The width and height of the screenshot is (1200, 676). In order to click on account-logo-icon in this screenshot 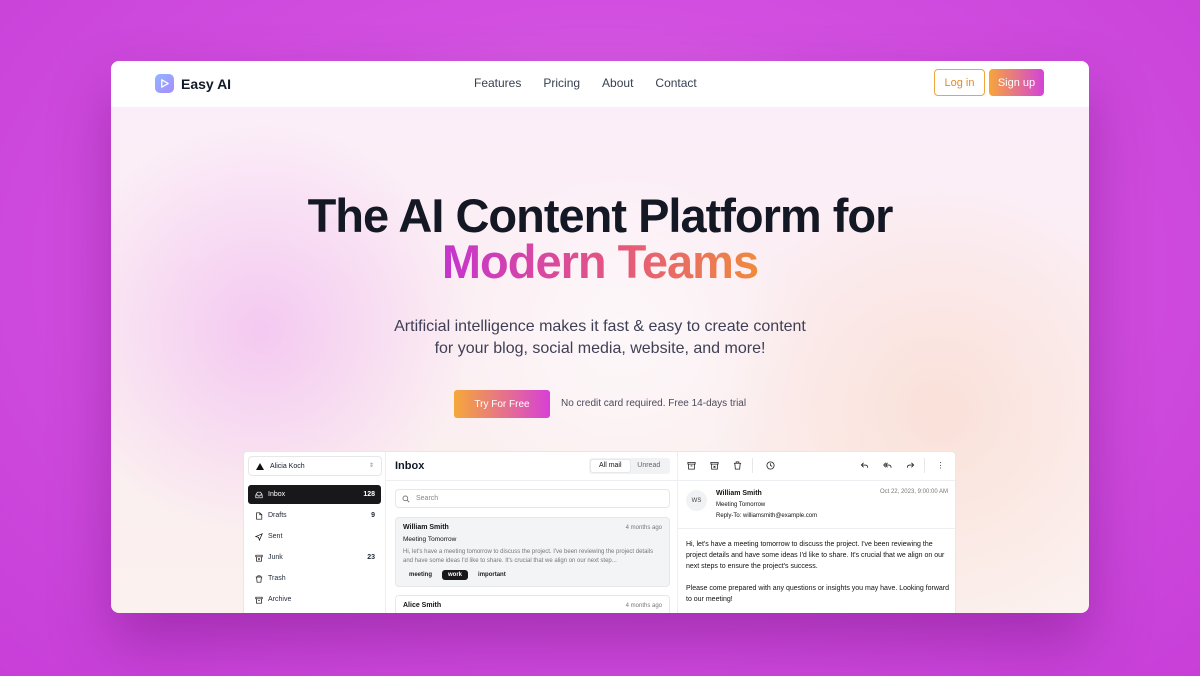, I will do `click(260, 466)`.